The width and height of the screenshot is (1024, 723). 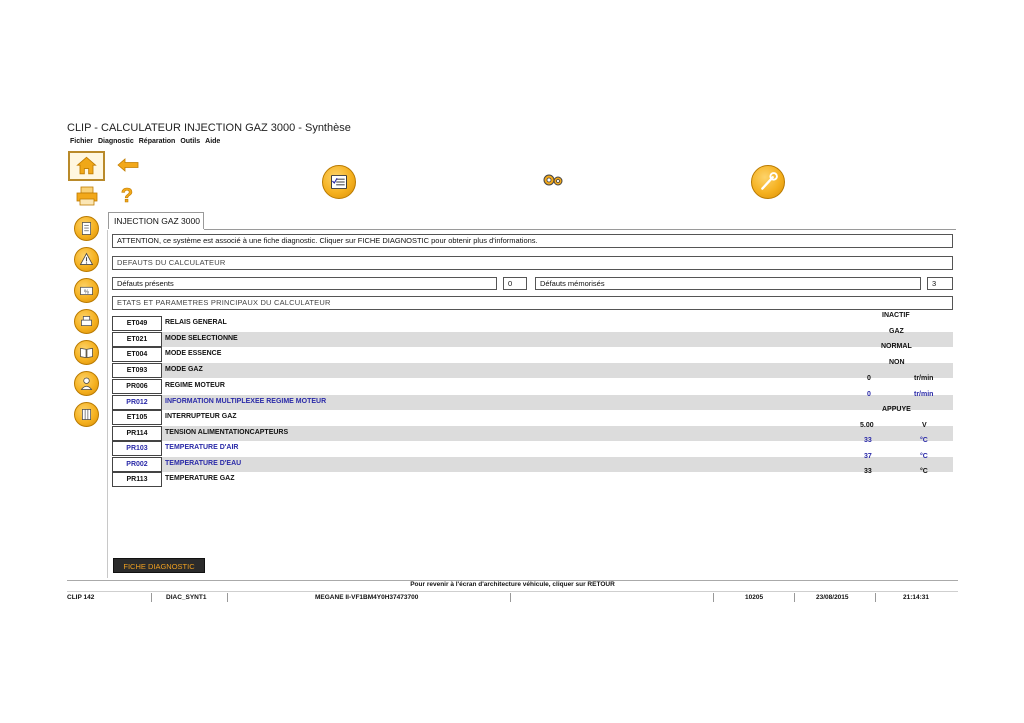 I want to click on defaults-present-count: 0, so click(x=515, y=283).